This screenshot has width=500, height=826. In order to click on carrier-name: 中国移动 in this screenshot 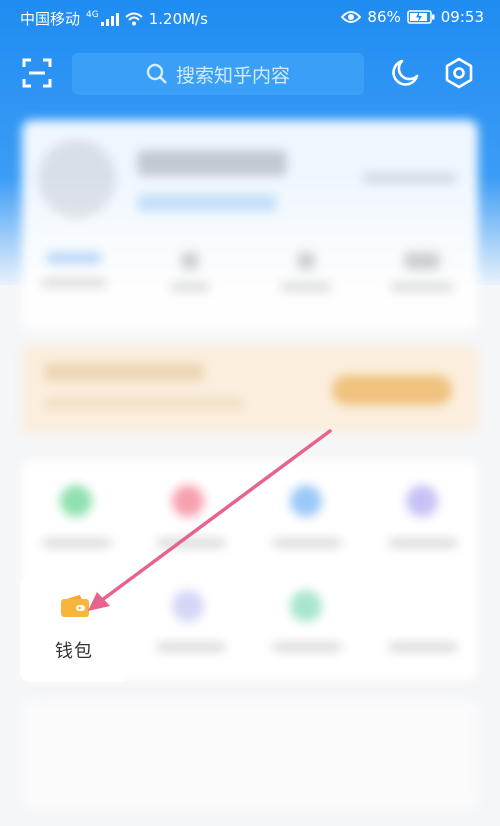, I will do `click(50, 19)`.